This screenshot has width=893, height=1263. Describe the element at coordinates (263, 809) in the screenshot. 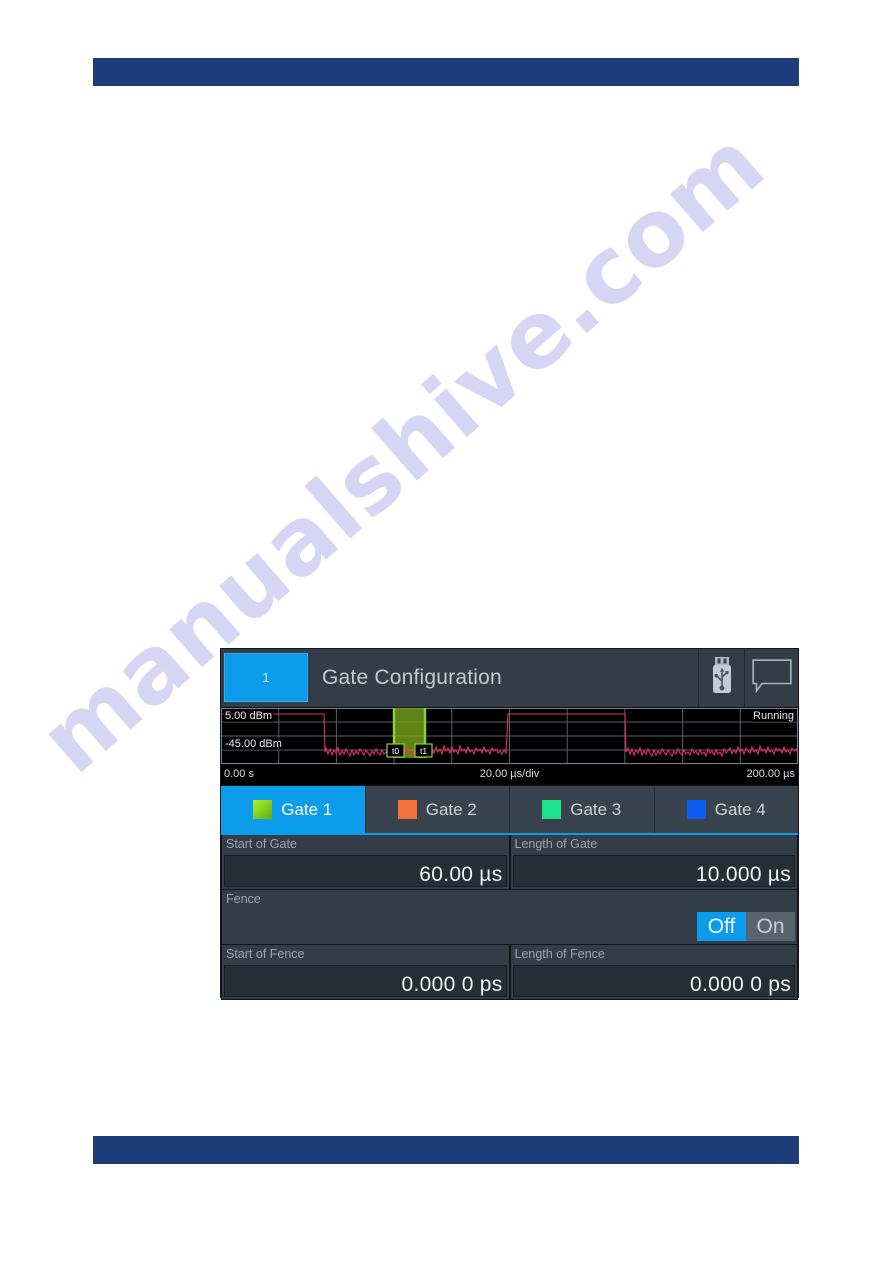

I see `gate-1-color-swatch` at that location.